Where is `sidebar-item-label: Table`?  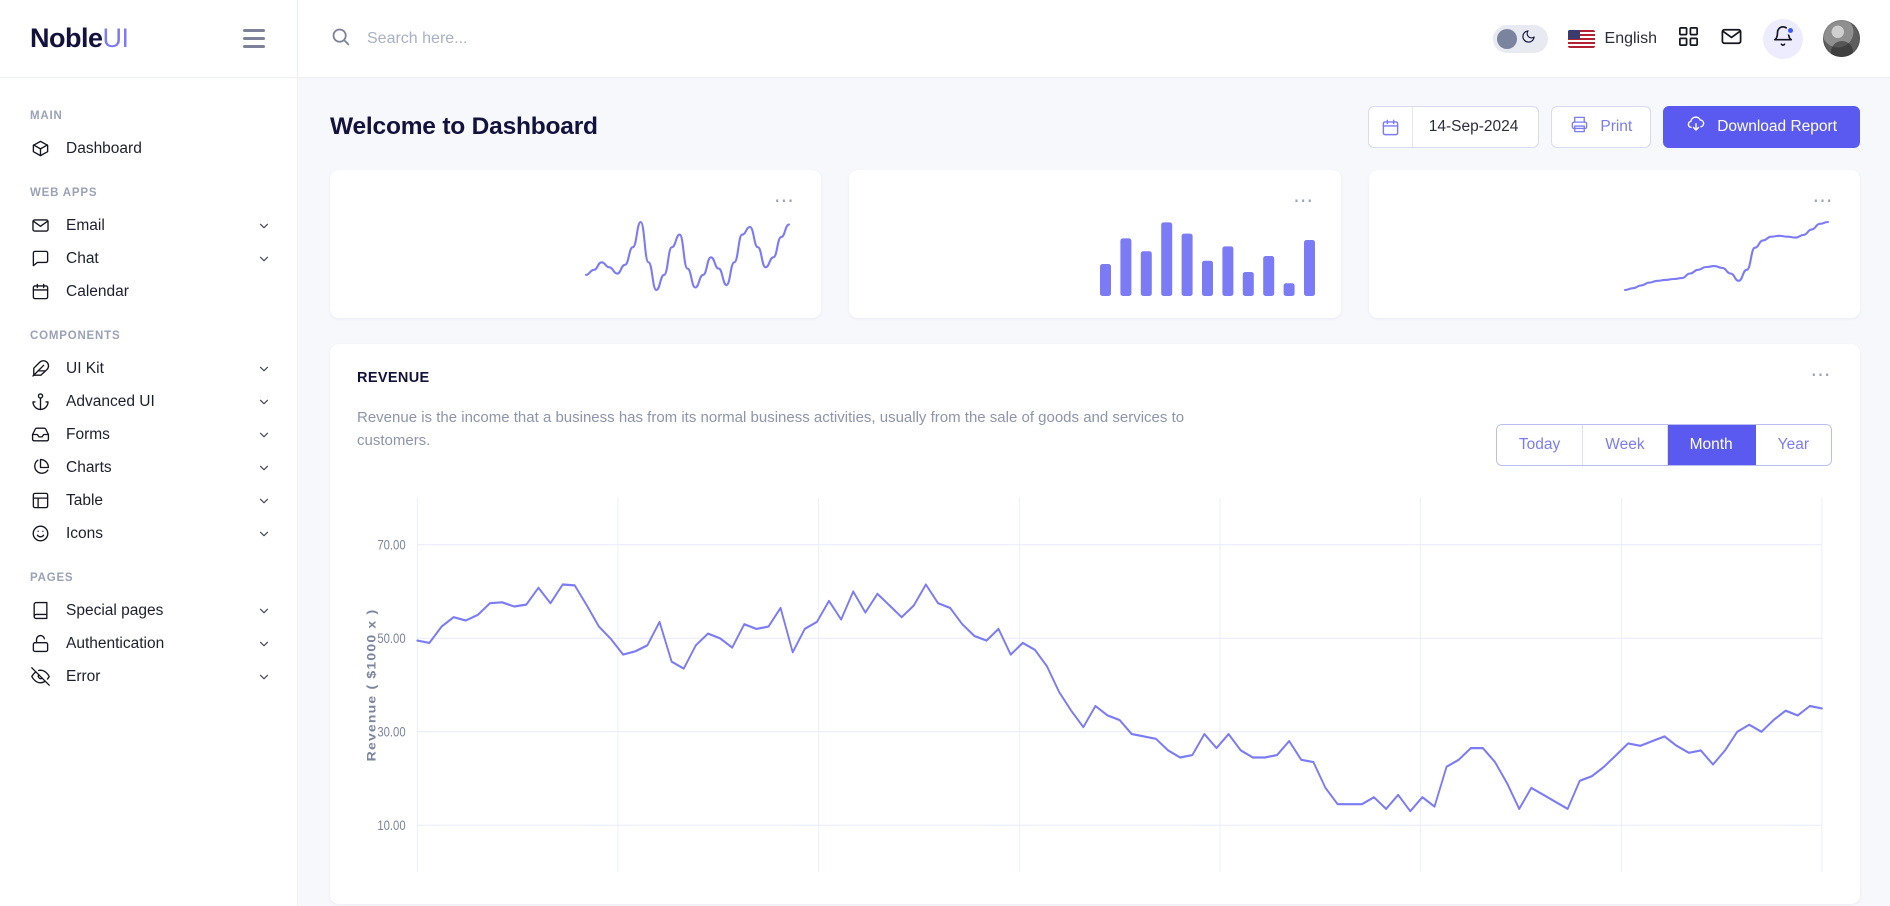 sidebar-item-label: Table is located at coordinates (85, 500).